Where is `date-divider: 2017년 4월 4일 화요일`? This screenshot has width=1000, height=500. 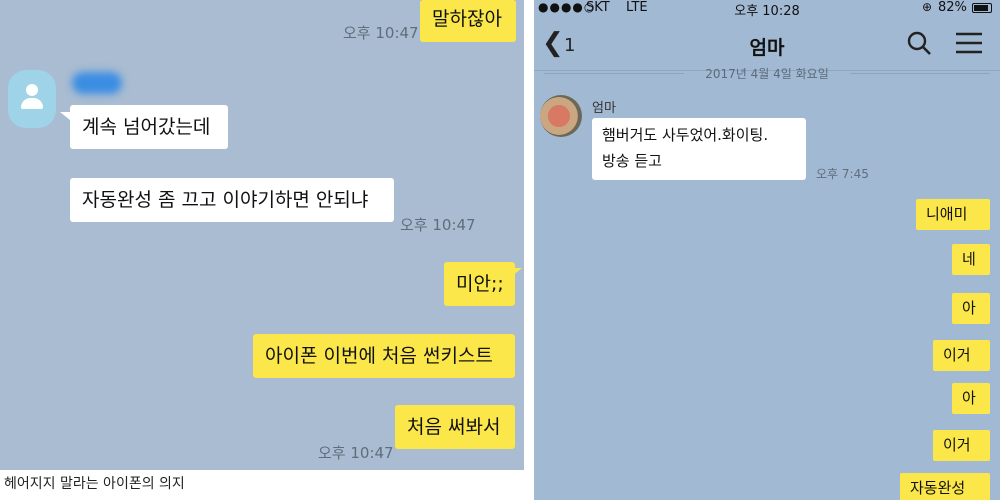 date-divider: 2017년 4월 4일 화요일 is located at coordinates (767, 74).